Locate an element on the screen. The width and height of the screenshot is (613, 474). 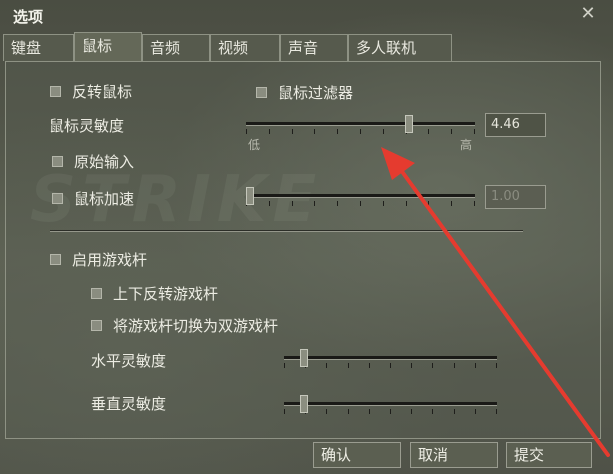
reverse-mouse-option: 反转鼠标 is located at coordinates (91, 91).